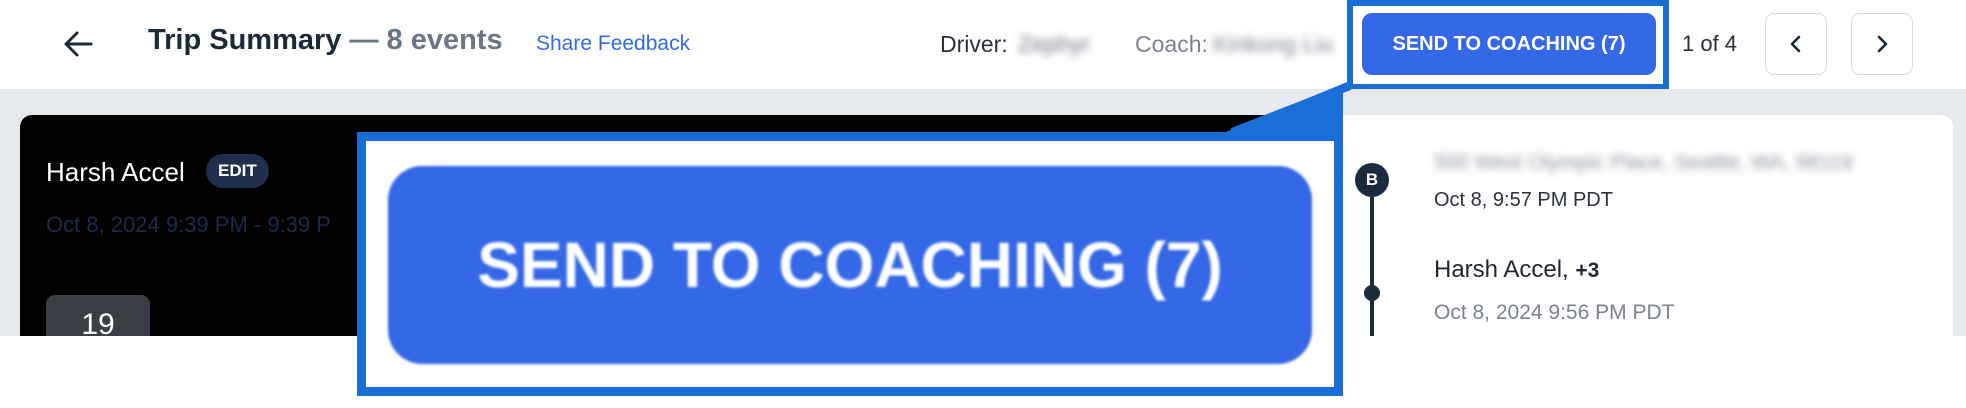 The image size is (1966, 408). I want to click on back-button, so click(78, 44).